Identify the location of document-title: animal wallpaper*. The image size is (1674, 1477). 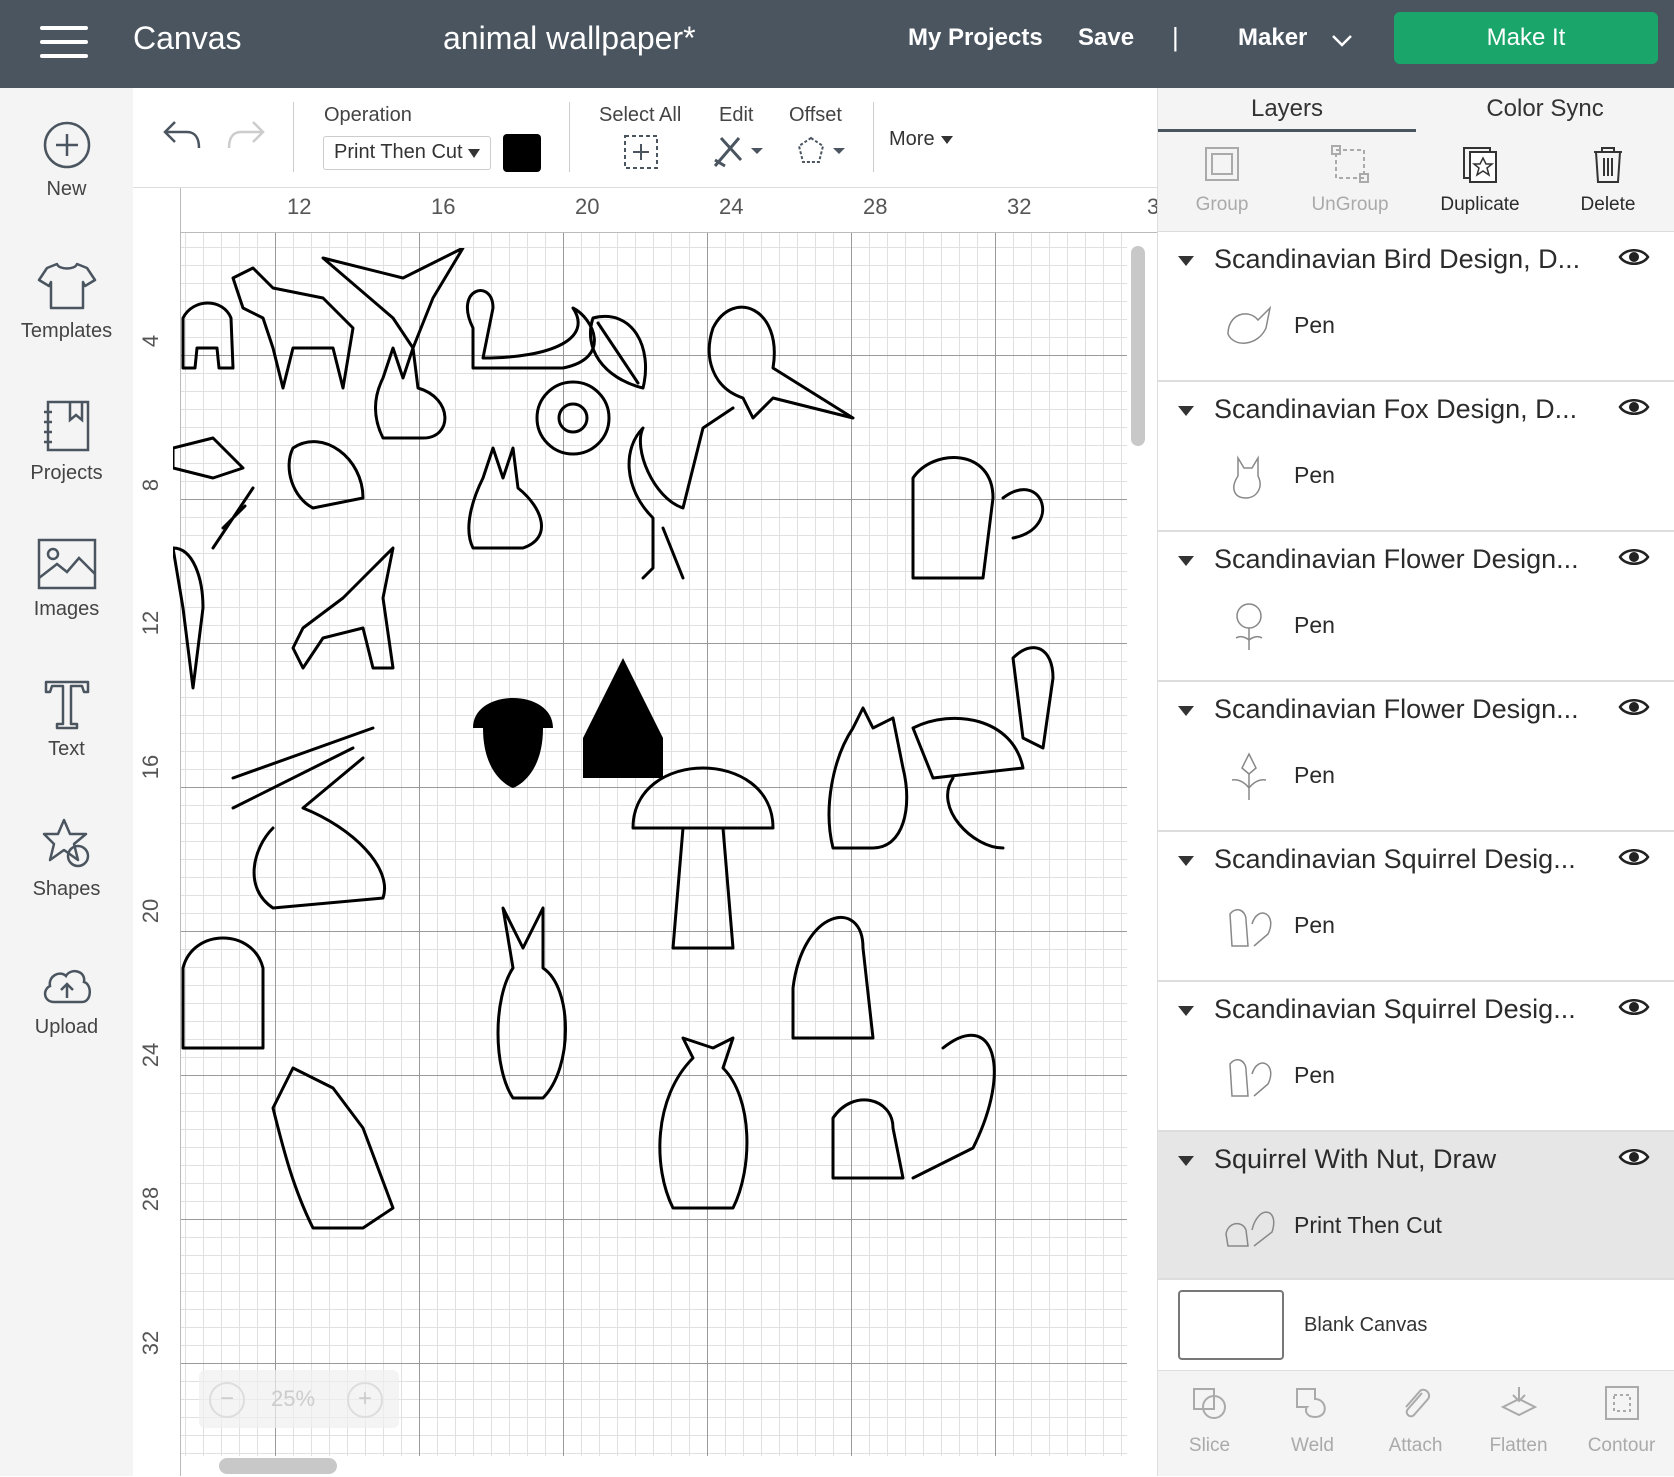
(569, 38).